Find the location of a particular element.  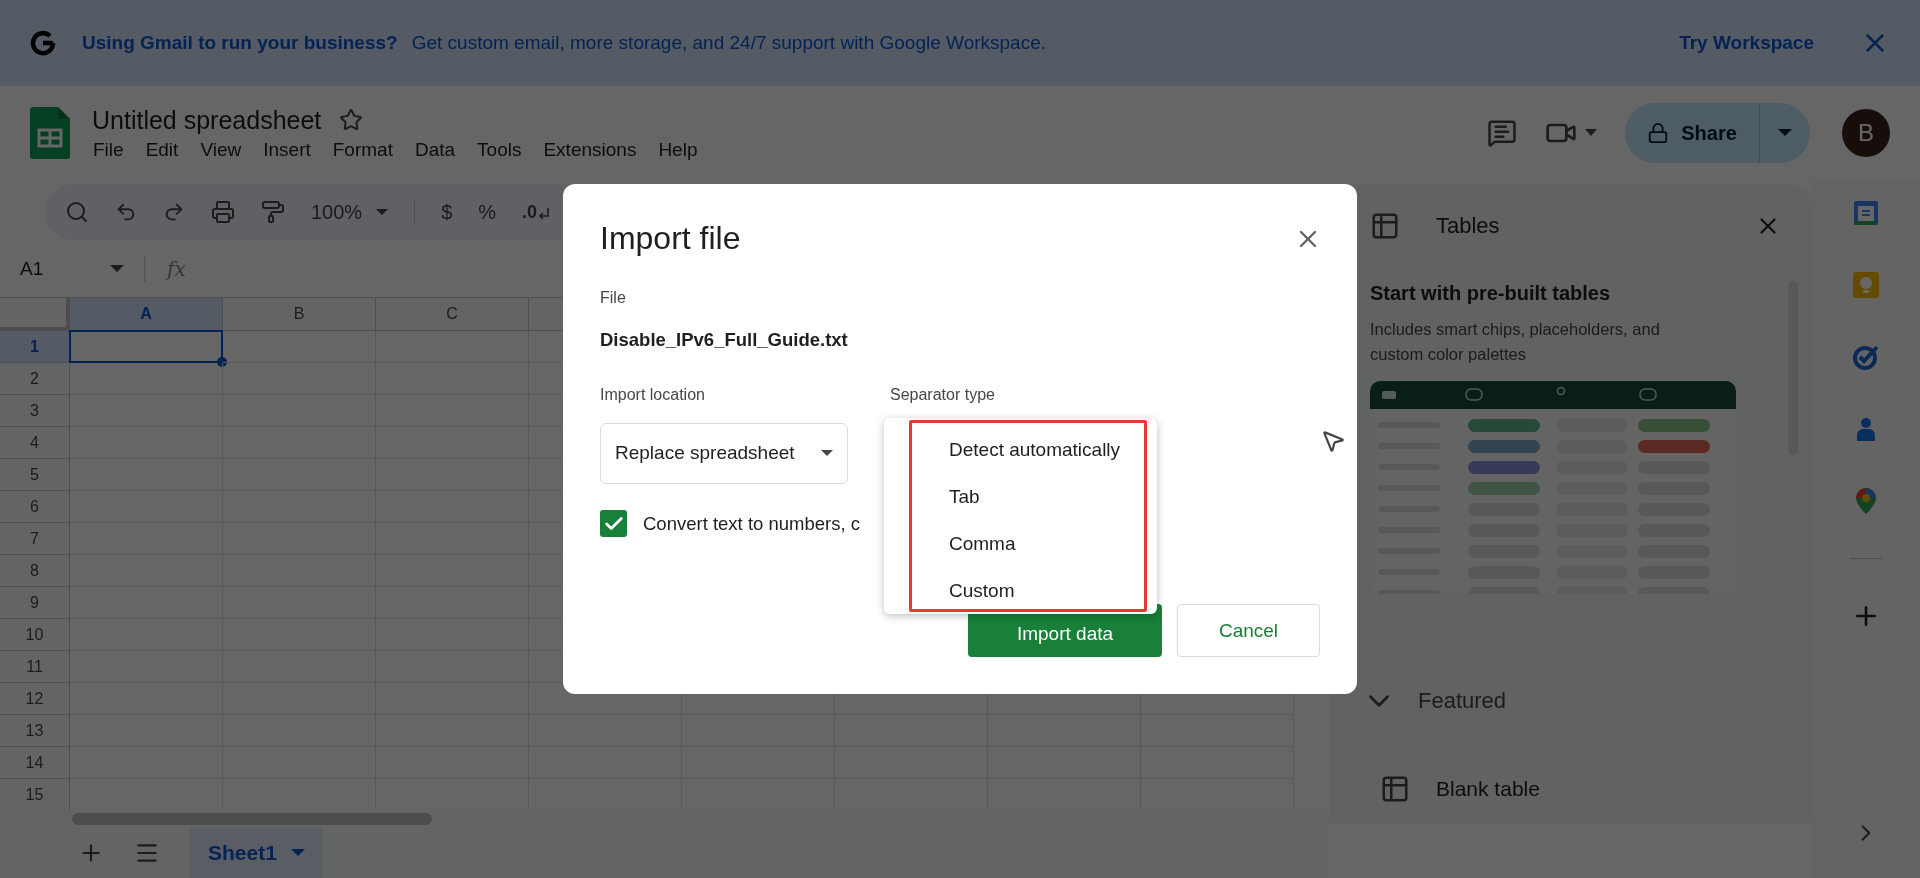

row-header: 3 is located at coordinates (35, 411).